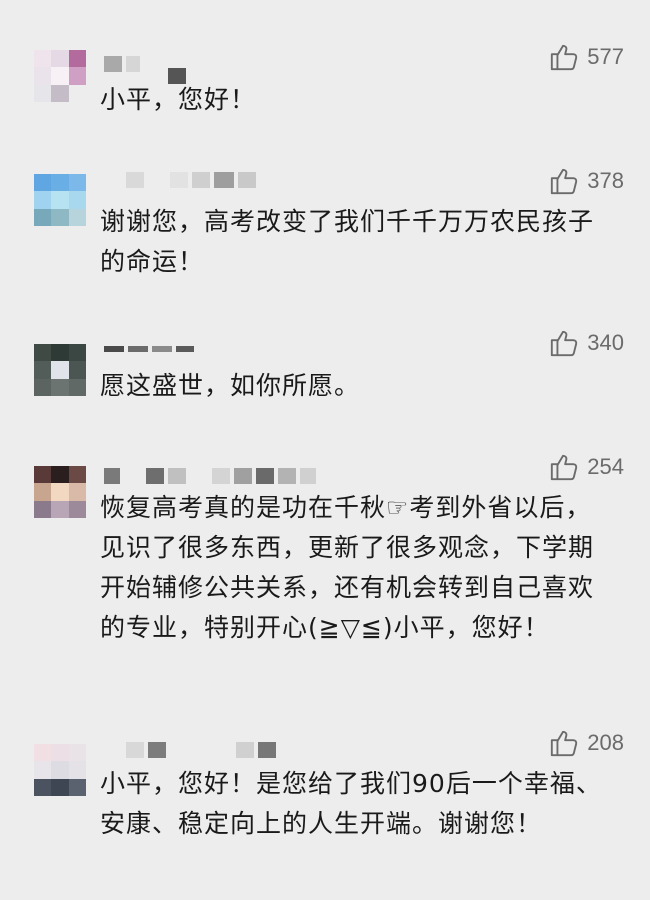 This screenshot has width=650, height=900. Describe the element at coordinates (230, 385) in the screenshot. I see `comment-text: 愿这盛世，如你所愿。` at that location.